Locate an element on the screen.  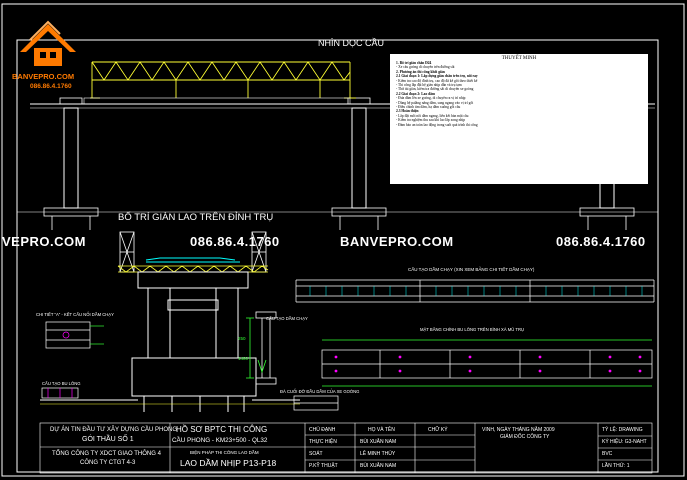
tb-role-3: SOÁT is located at coordinates (316, 454).